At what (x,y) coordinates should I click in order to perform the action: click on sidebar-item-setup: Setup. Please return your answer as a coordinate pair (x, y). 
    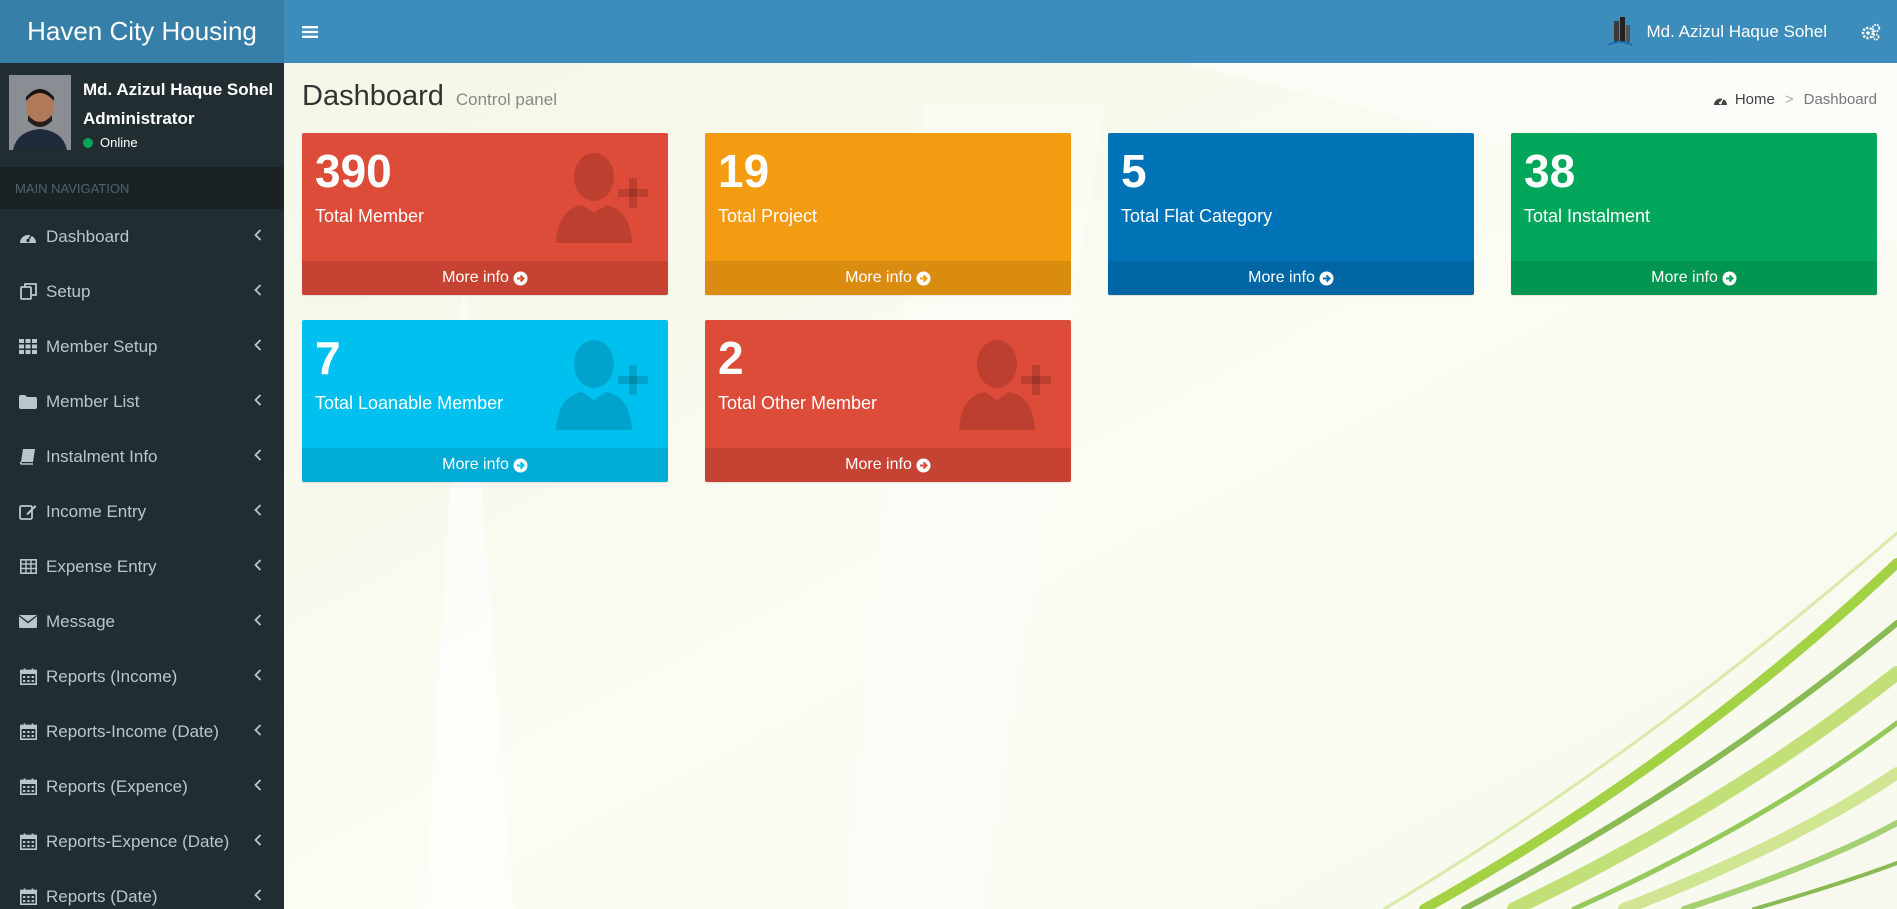
    Looking at the image, I should click on (142, 291).